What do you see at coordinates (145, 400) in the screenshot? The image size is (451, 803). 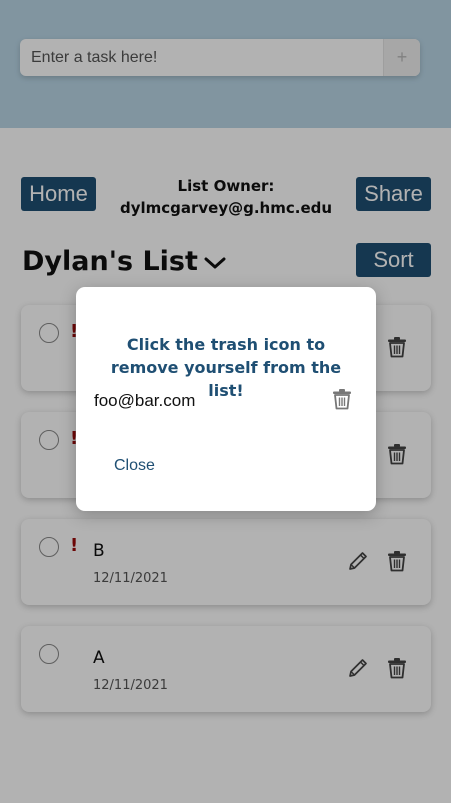 I see `member-email: foo@bar.com` at bounding box center [145, 400].